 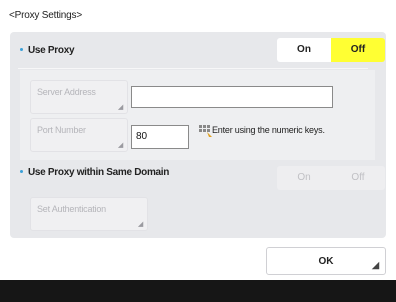 I want to click on set-authentication-button: Set Authentication ◢, so click(x=89, y=214).